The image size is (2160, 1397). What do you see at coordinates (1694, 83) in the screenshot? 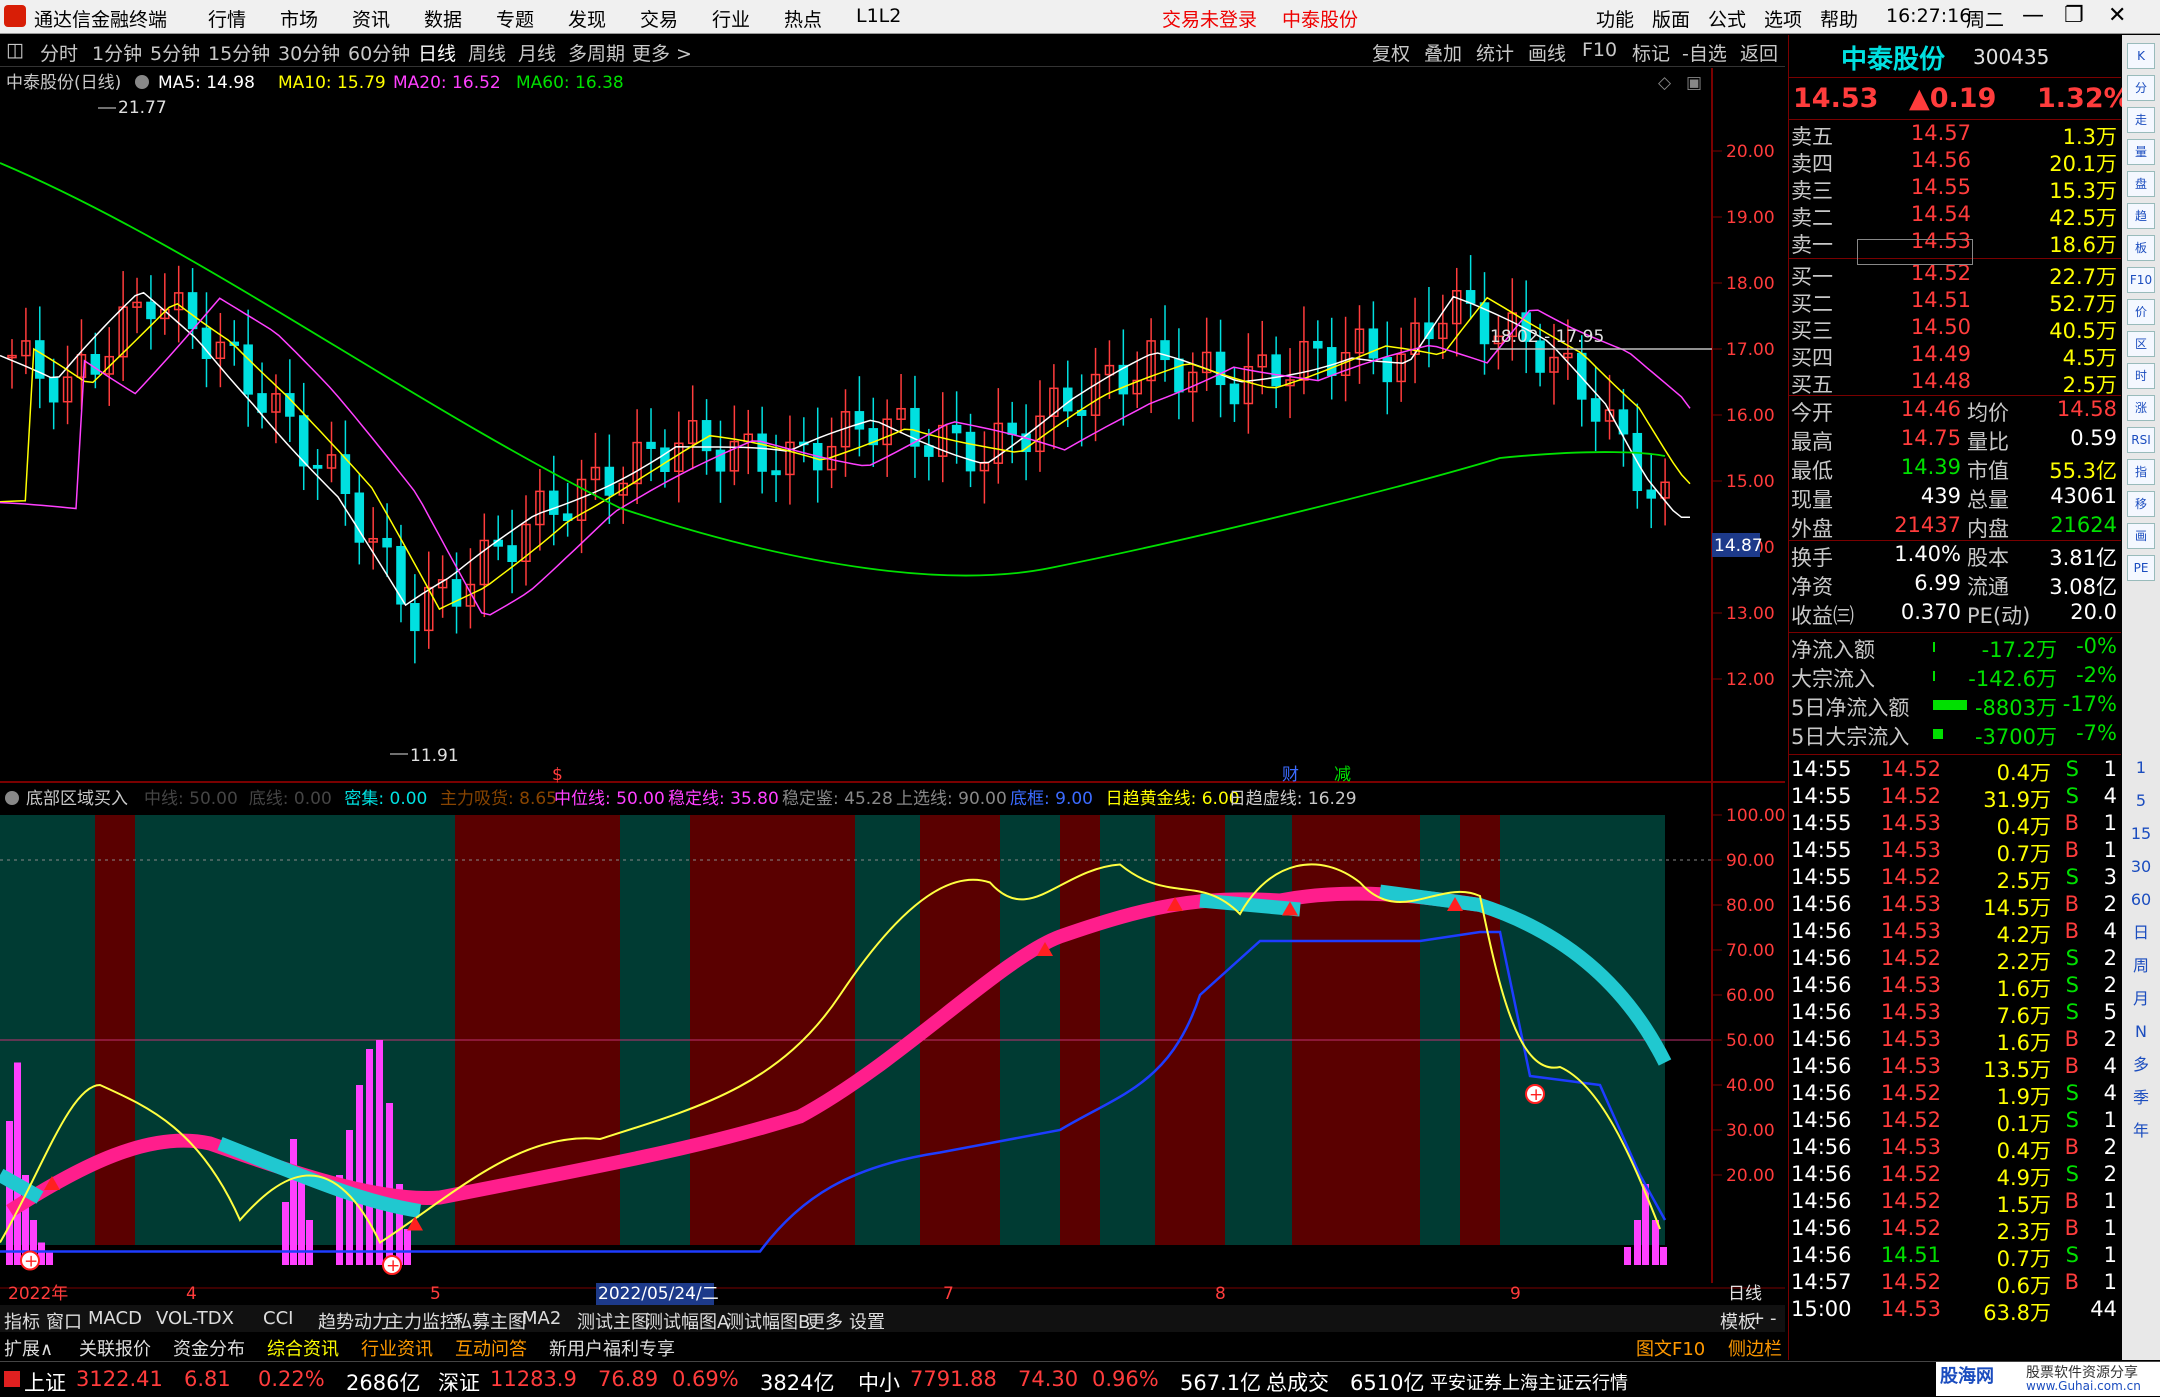
I see `panel-icon: ▣` at bounding box center [1694, 83].